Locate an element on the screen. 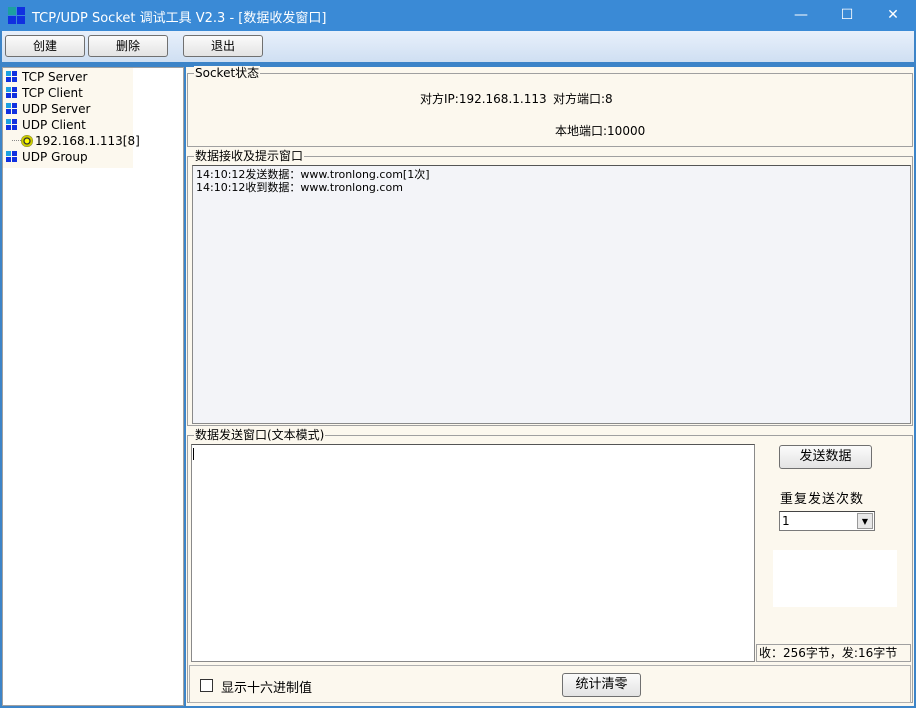 This screenshot has height=708, width=916. tree-item-label: TCP Server is located at coordinates (55, 77).